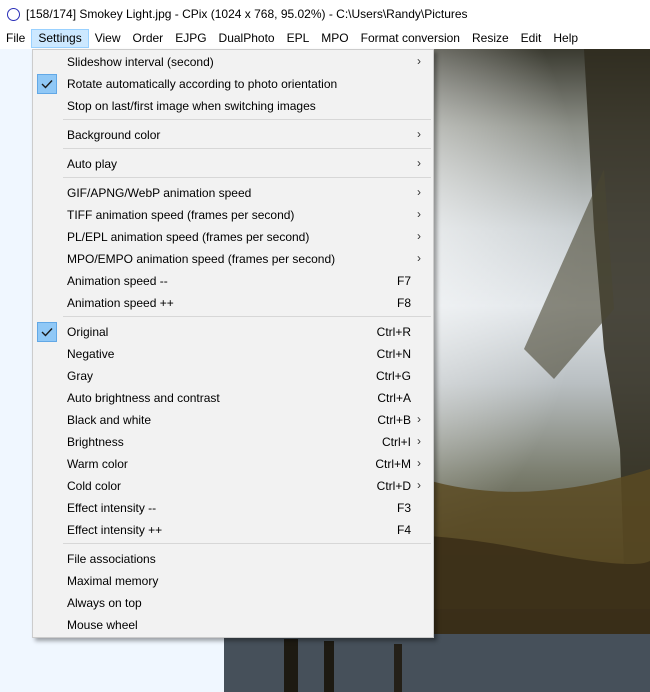 The width and height of the screenshot is (650, 692). Describe the element at coordinates (565, 38) in the screenshot. I see `menu-help: Help` at that location.